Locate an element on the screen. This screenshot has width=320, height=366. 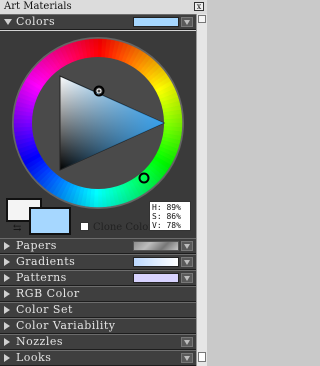
panel-variability-label: Color Variability is located at coordinates (66, 325).